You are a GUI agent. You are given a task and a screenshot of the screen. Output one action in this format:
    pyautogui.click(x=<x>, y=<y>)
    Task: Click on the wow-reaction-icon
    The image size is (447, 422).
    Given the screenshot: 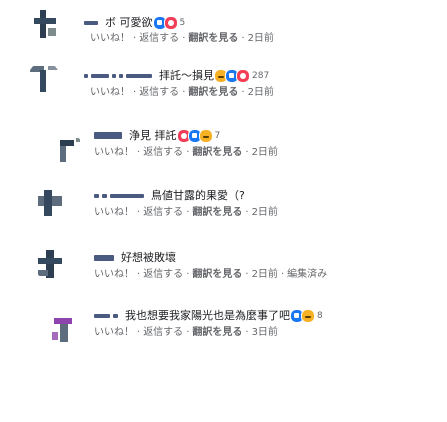 What is the action you would take?
    pyautogui.click(x=308, y=316)
    